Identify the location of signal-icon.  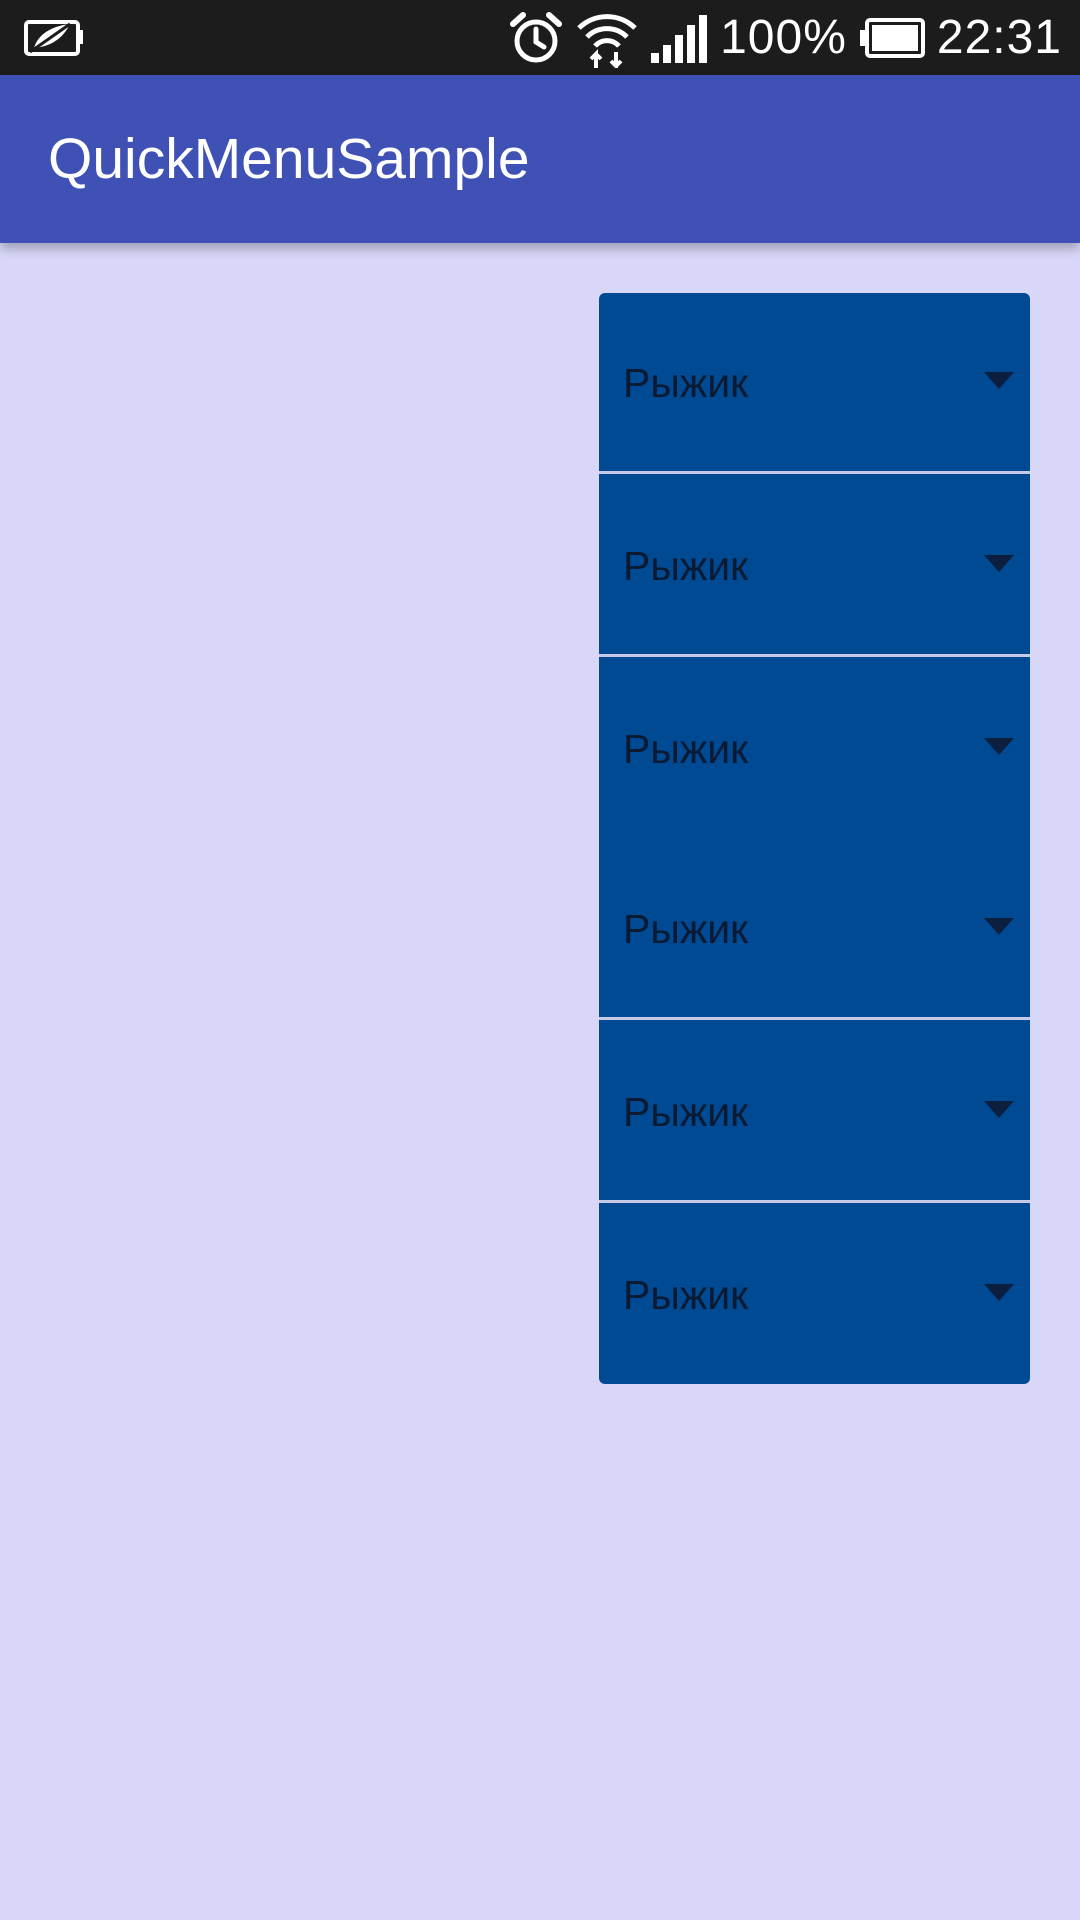
(679, 38).